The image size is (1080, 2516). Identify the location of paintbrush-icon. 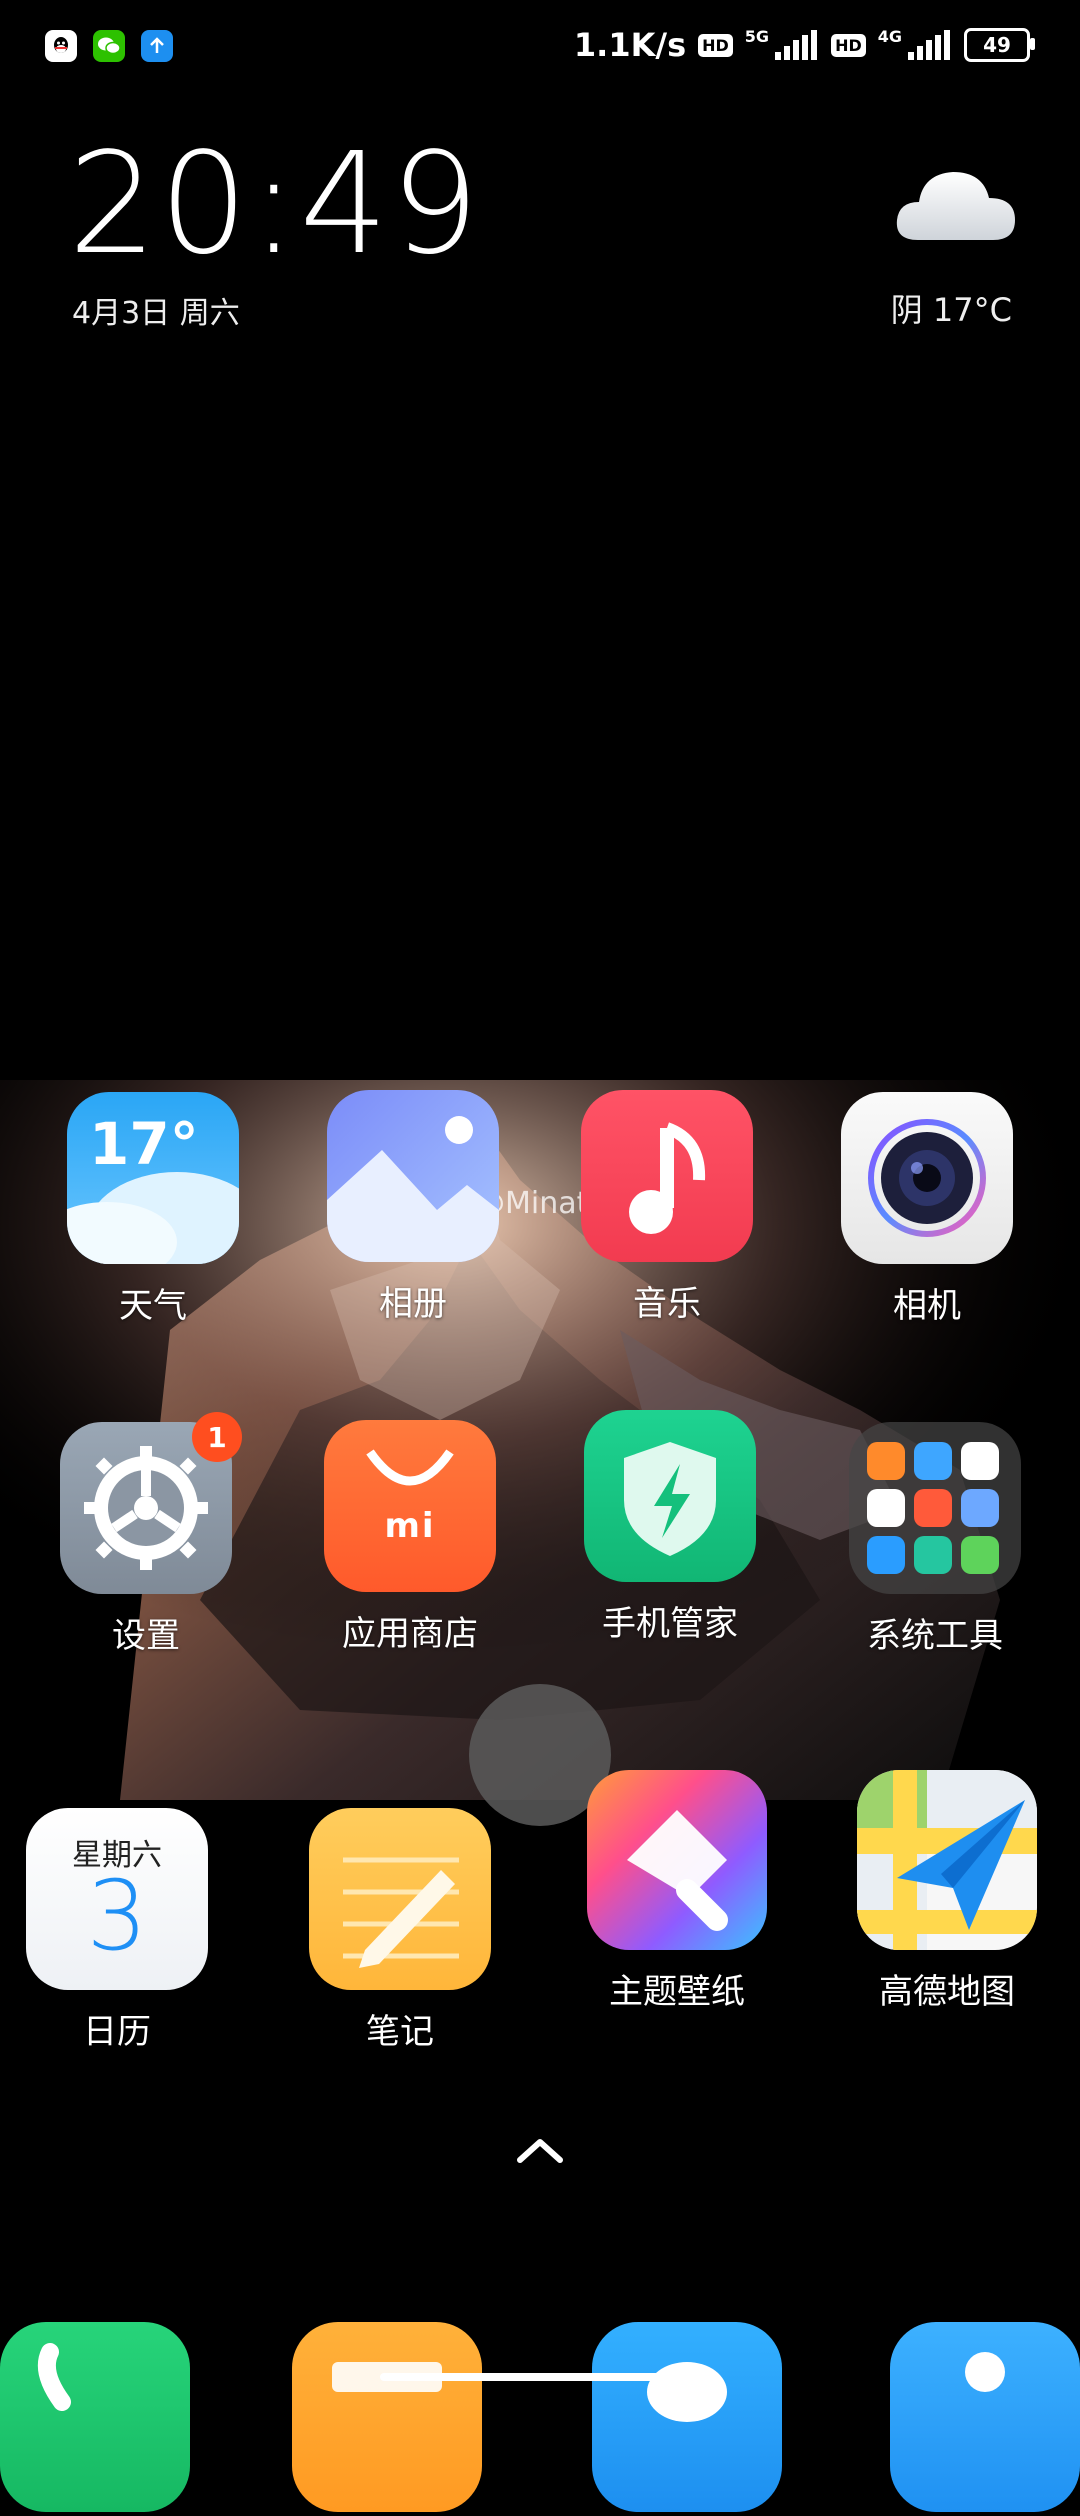
(677, 1870).